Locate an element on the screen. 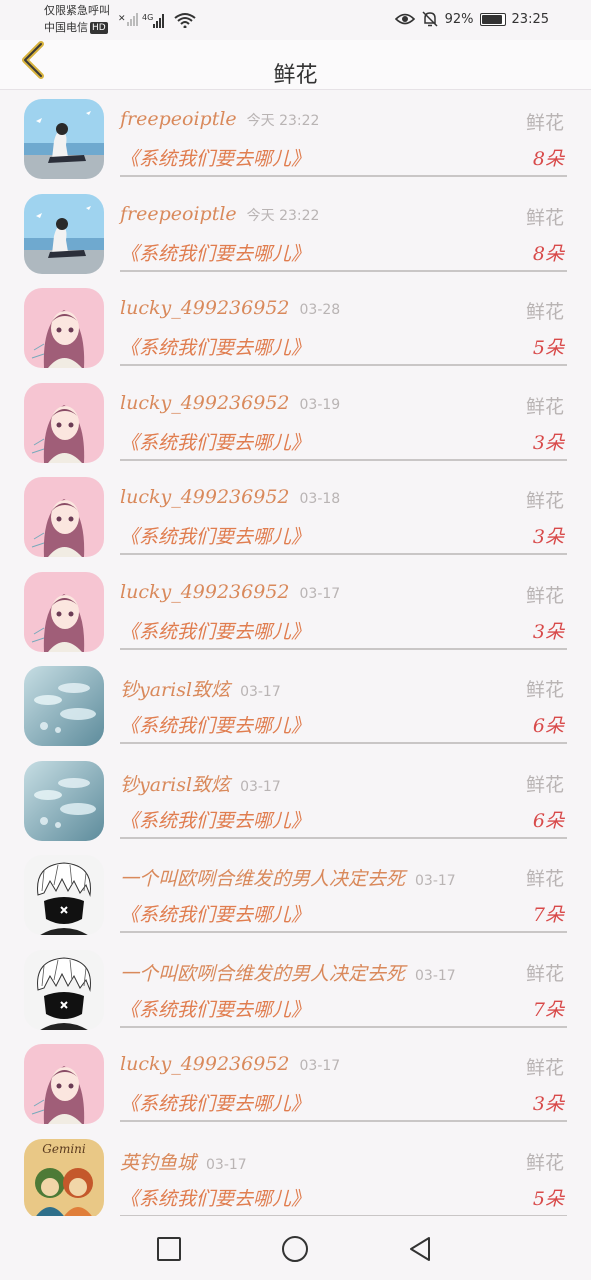  battery-icon is located at coordinates (492, 19).